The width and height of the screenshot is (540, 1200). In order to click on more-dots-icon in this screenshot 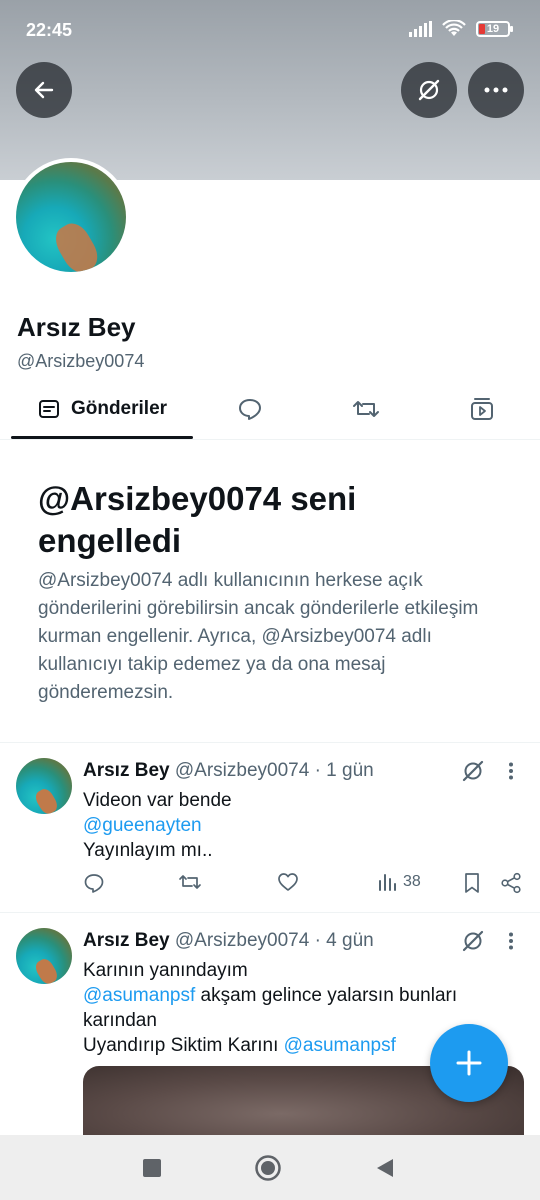, I will do `click(496, 90)`.